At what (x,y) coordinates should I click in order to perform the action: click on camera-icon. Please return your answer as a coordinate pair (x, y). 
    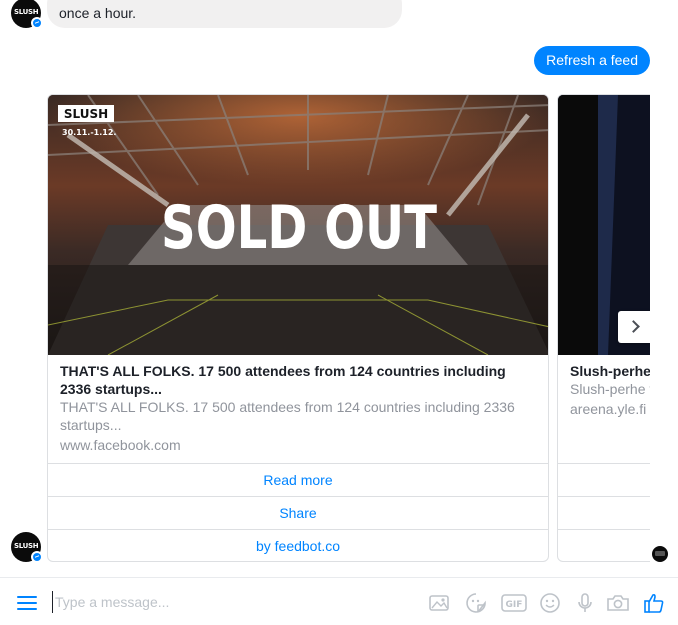
    Looking at the image, I should click on (618, 603).